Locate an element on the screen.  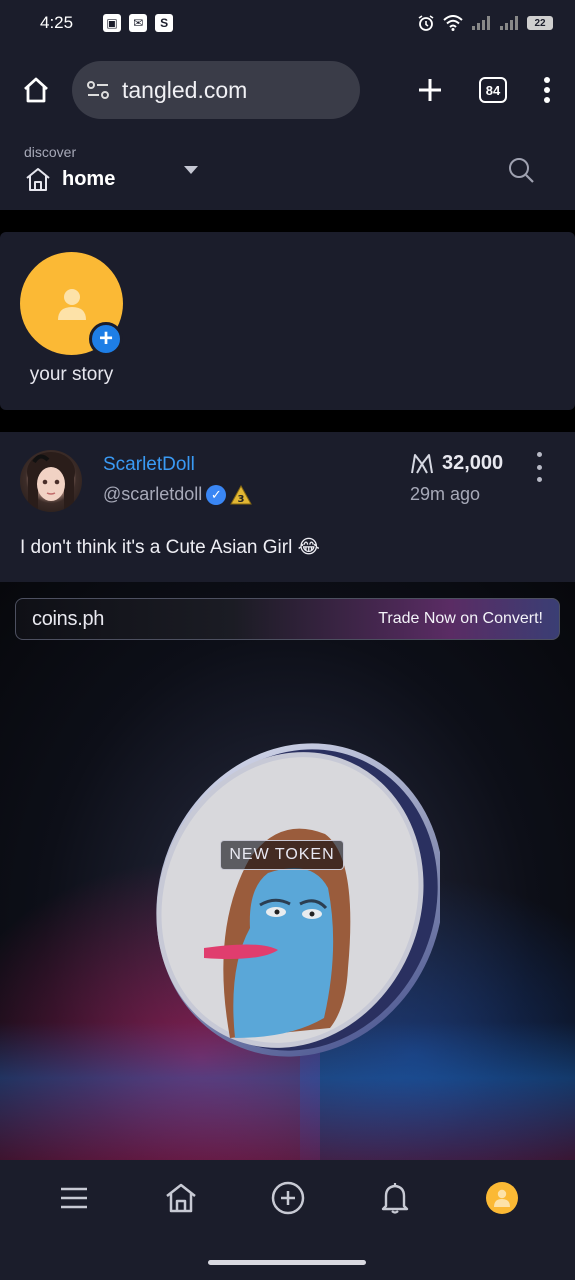
overflow-menu-icon is located at coordinates (547, 90).